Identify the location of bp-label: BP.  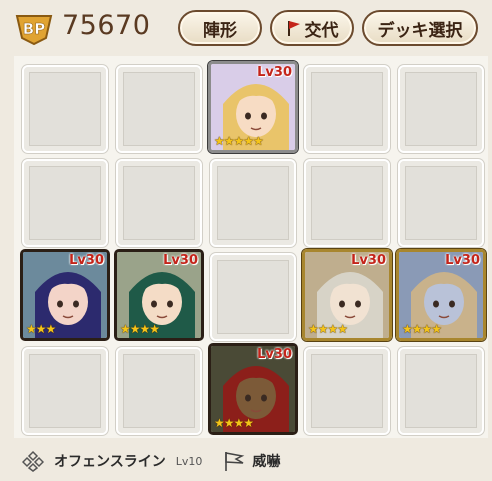
(34, 29).